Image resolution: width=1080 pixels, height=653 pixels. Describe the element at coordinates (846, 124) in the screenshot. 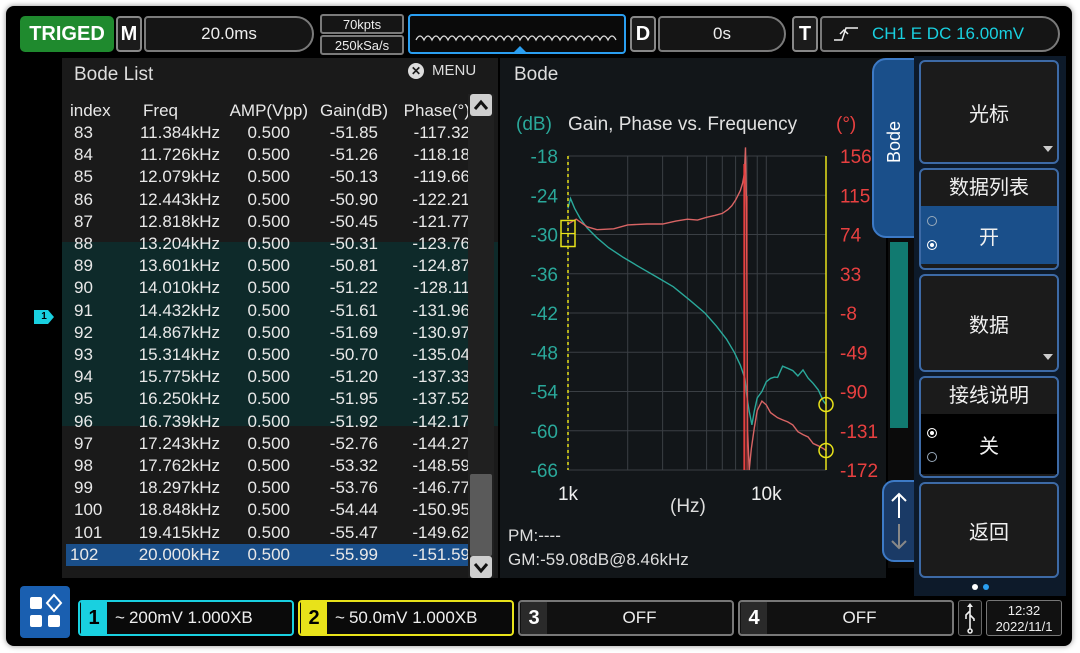

I see `right-axis-unit: (°)` at that location.